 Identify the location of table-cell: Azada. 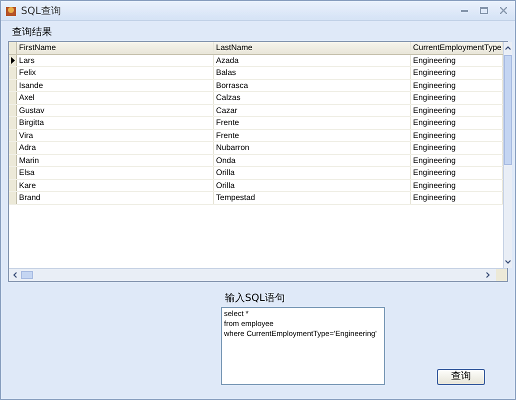
(312, 60).